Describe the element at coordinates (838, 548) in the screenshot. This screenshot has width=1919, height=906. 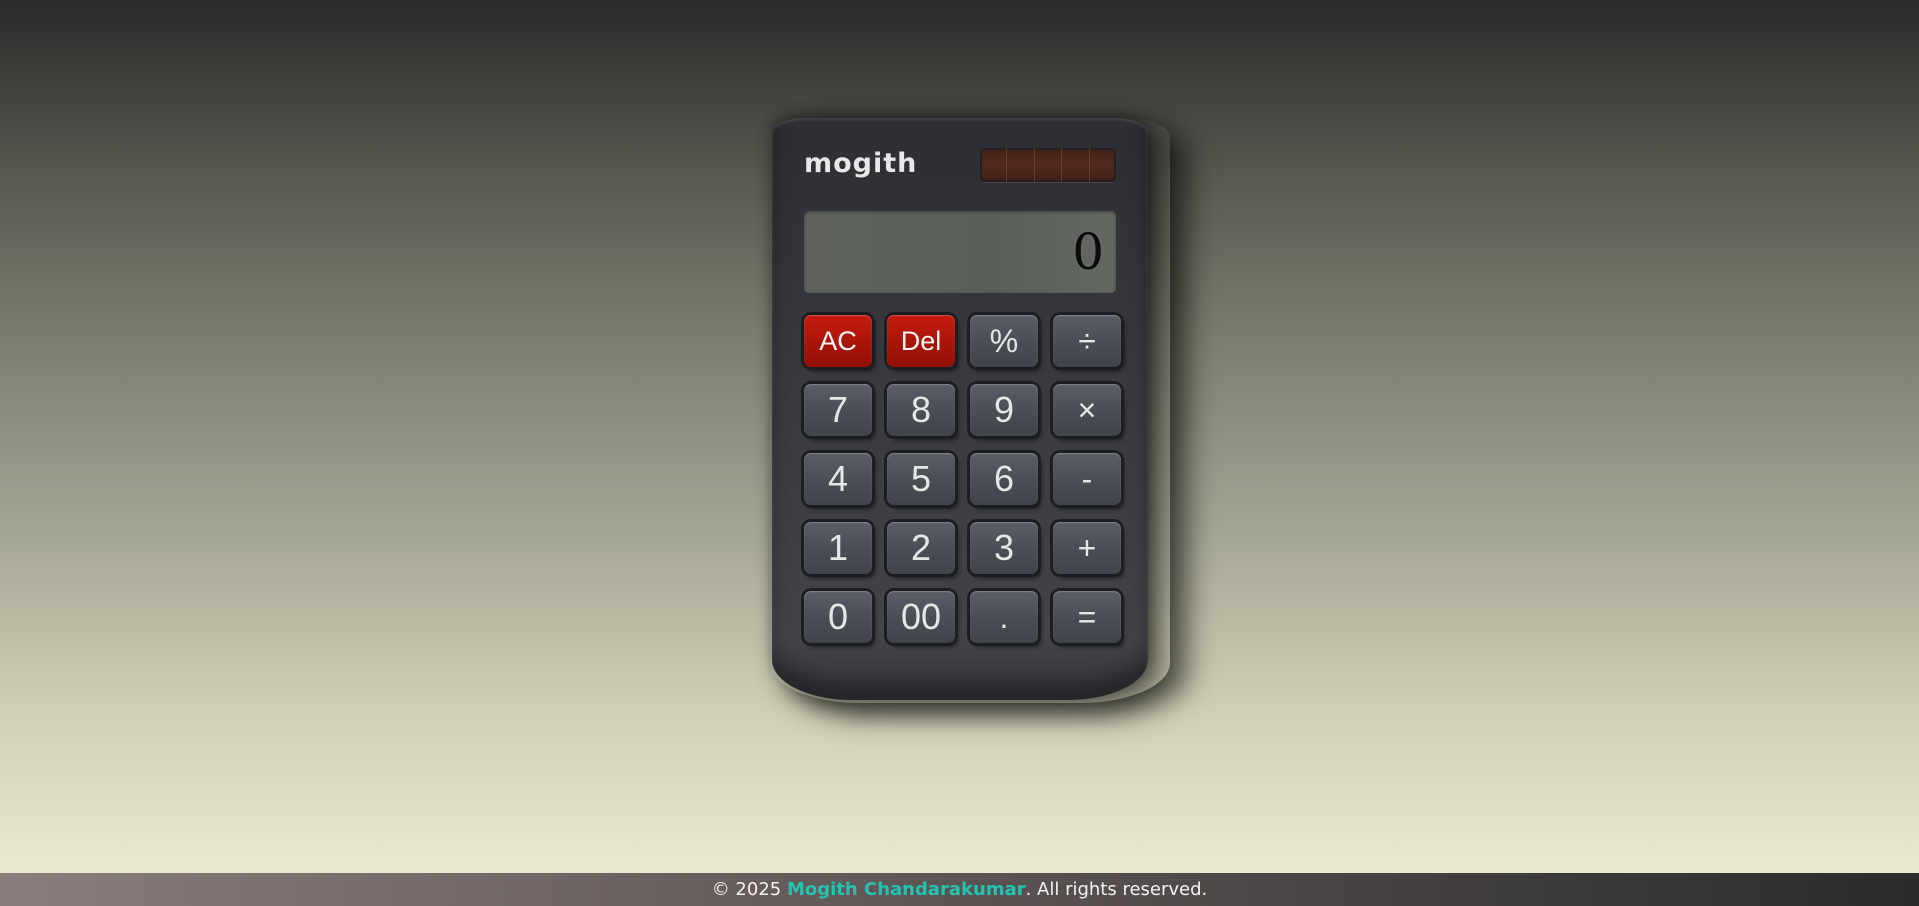
I see `key-1-button: 1` at that location.